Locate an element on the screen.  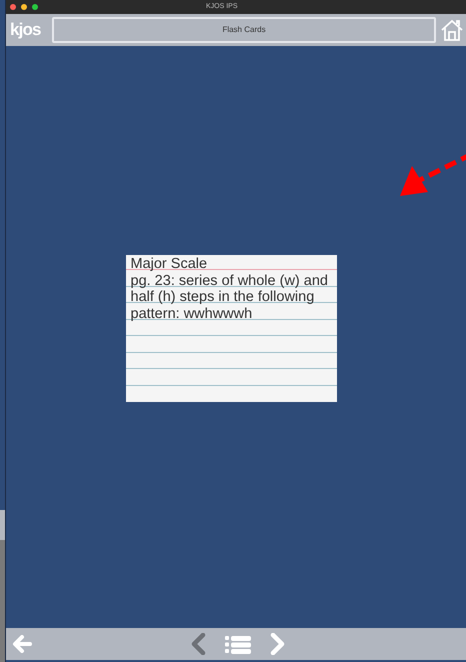
chevron-right-icon is located at coordinates (278, 644).